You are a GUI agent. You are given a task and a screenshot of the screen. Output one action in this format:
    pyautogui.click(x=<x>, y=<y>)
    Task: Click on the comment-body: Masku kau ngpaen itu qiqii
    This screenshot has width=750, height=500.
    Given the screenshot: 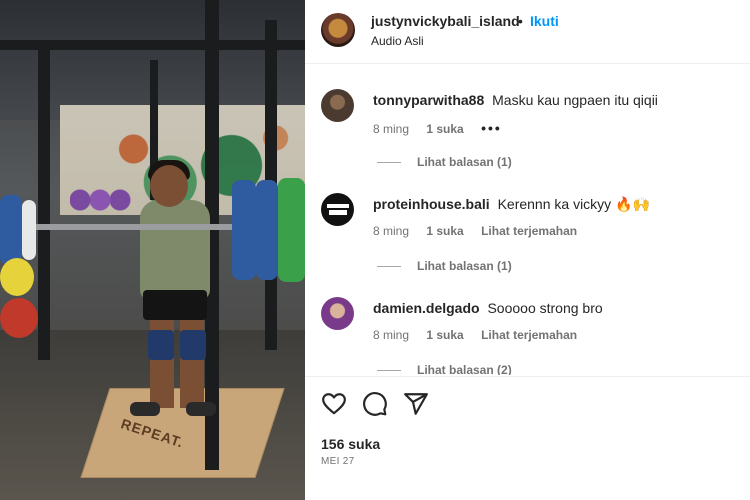 What is the action you would take?
    pyautogui.click(x=575, y=100)
    